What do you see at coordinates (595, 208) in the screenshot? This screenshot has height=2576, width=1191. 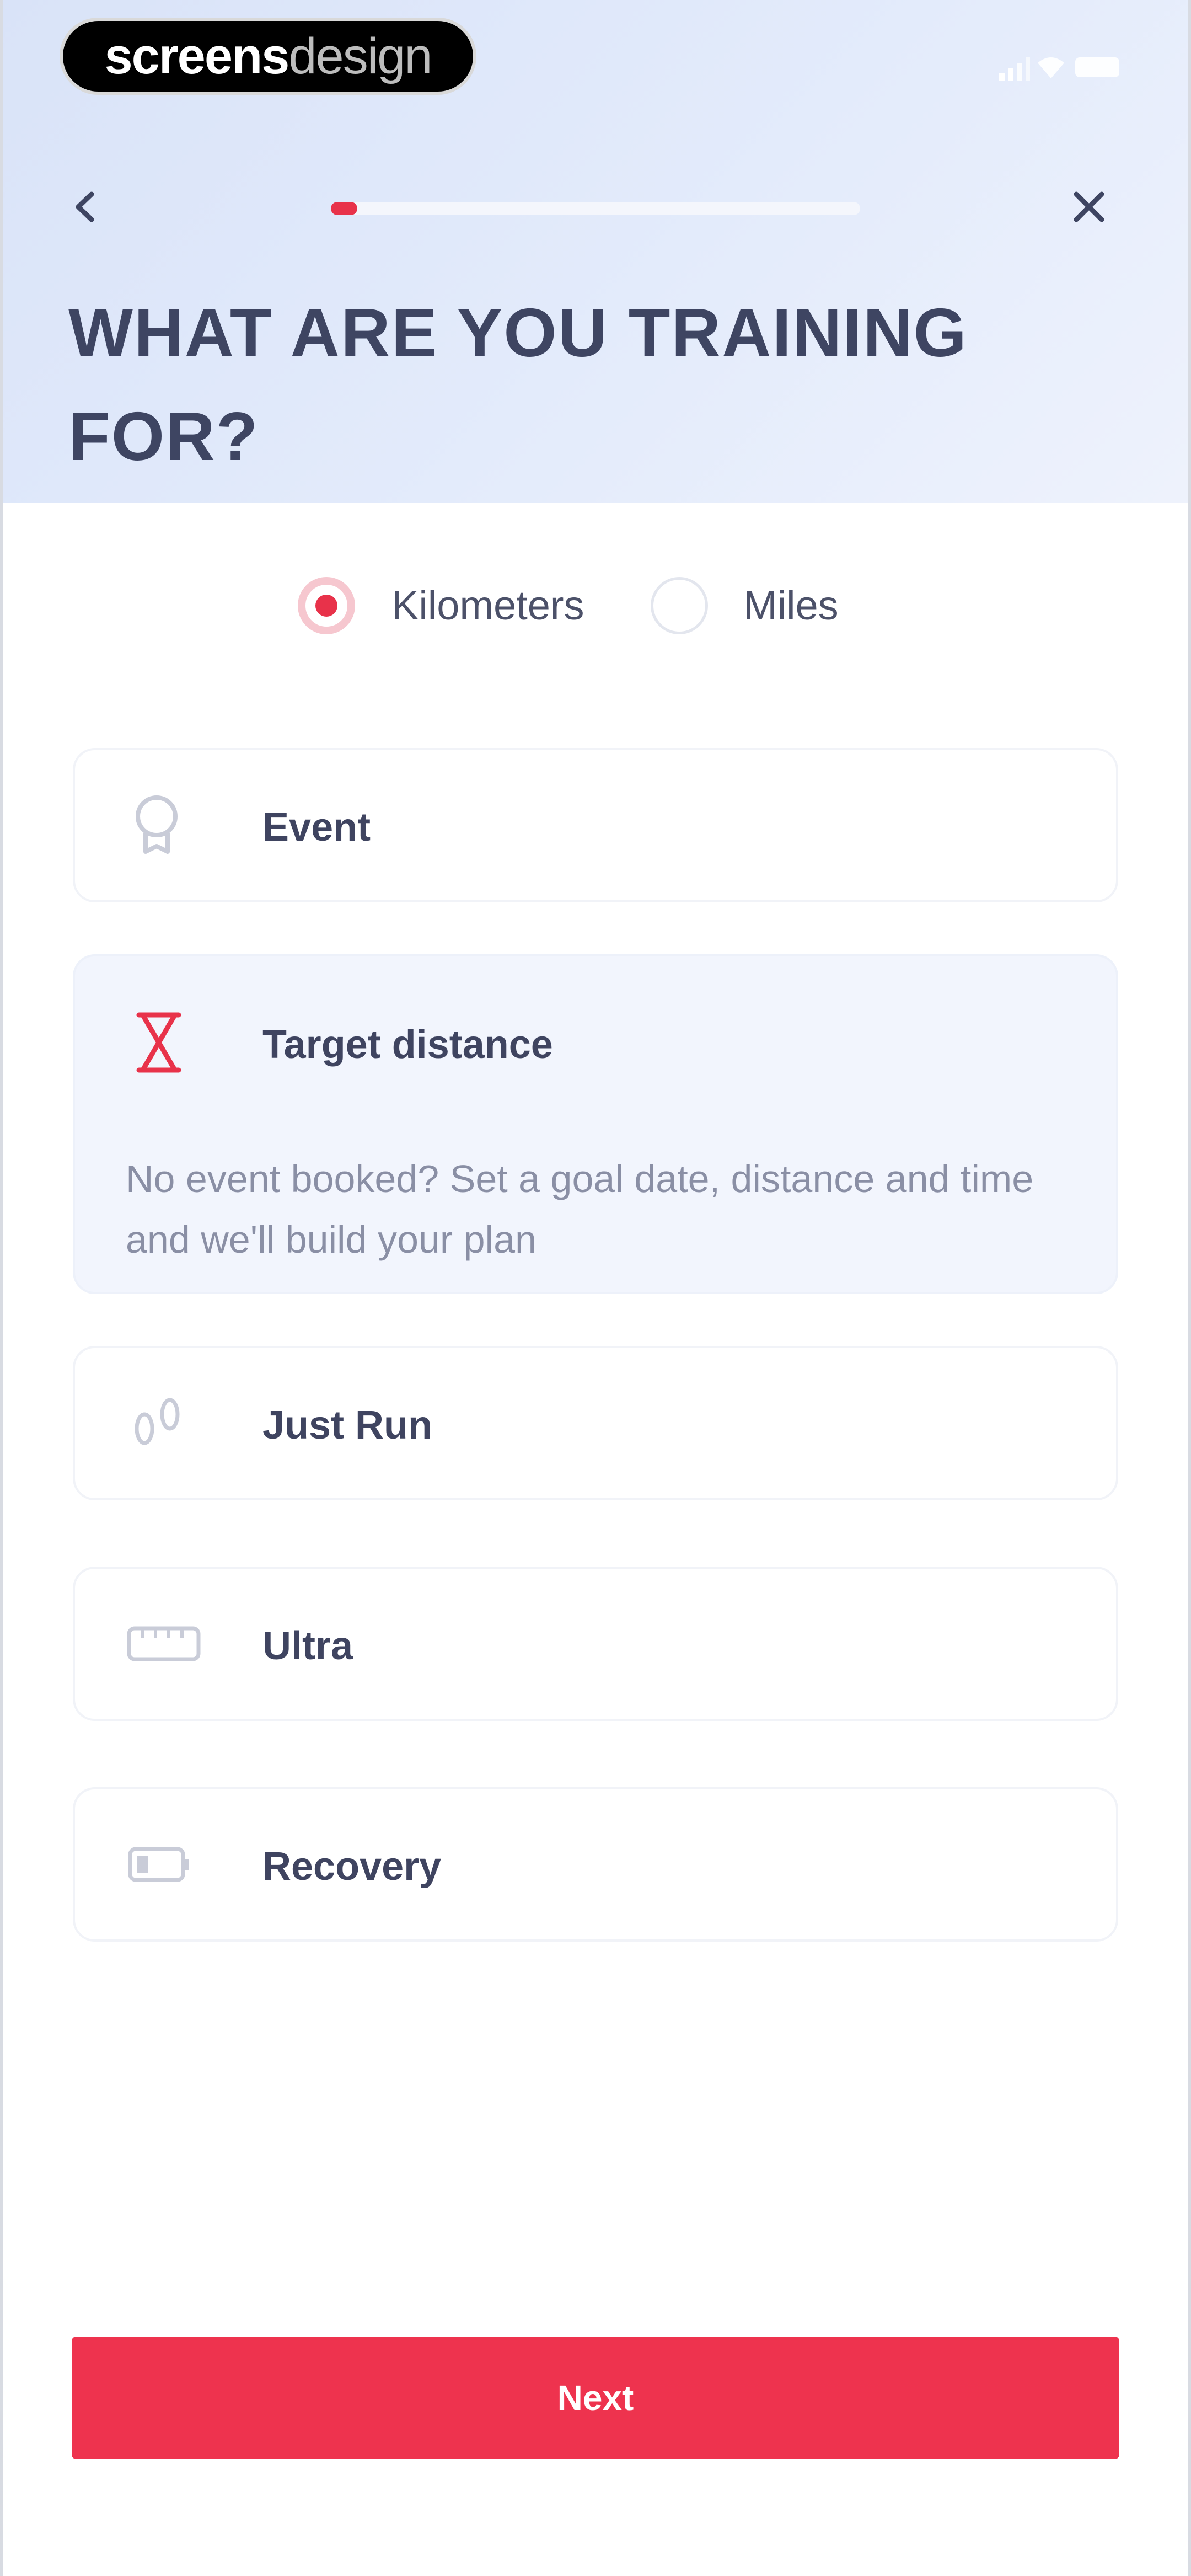 I see `progress-bar` at bounding box center [595, 208].